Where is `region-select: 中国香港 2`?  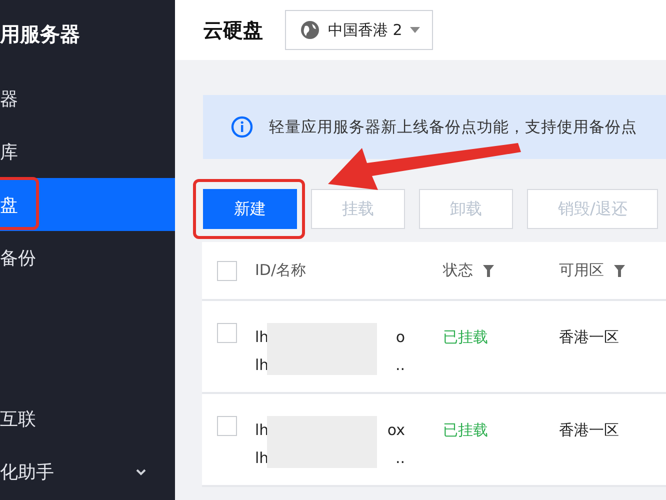 region-select: 中国香港 2 is located at coordinates (359, 30).